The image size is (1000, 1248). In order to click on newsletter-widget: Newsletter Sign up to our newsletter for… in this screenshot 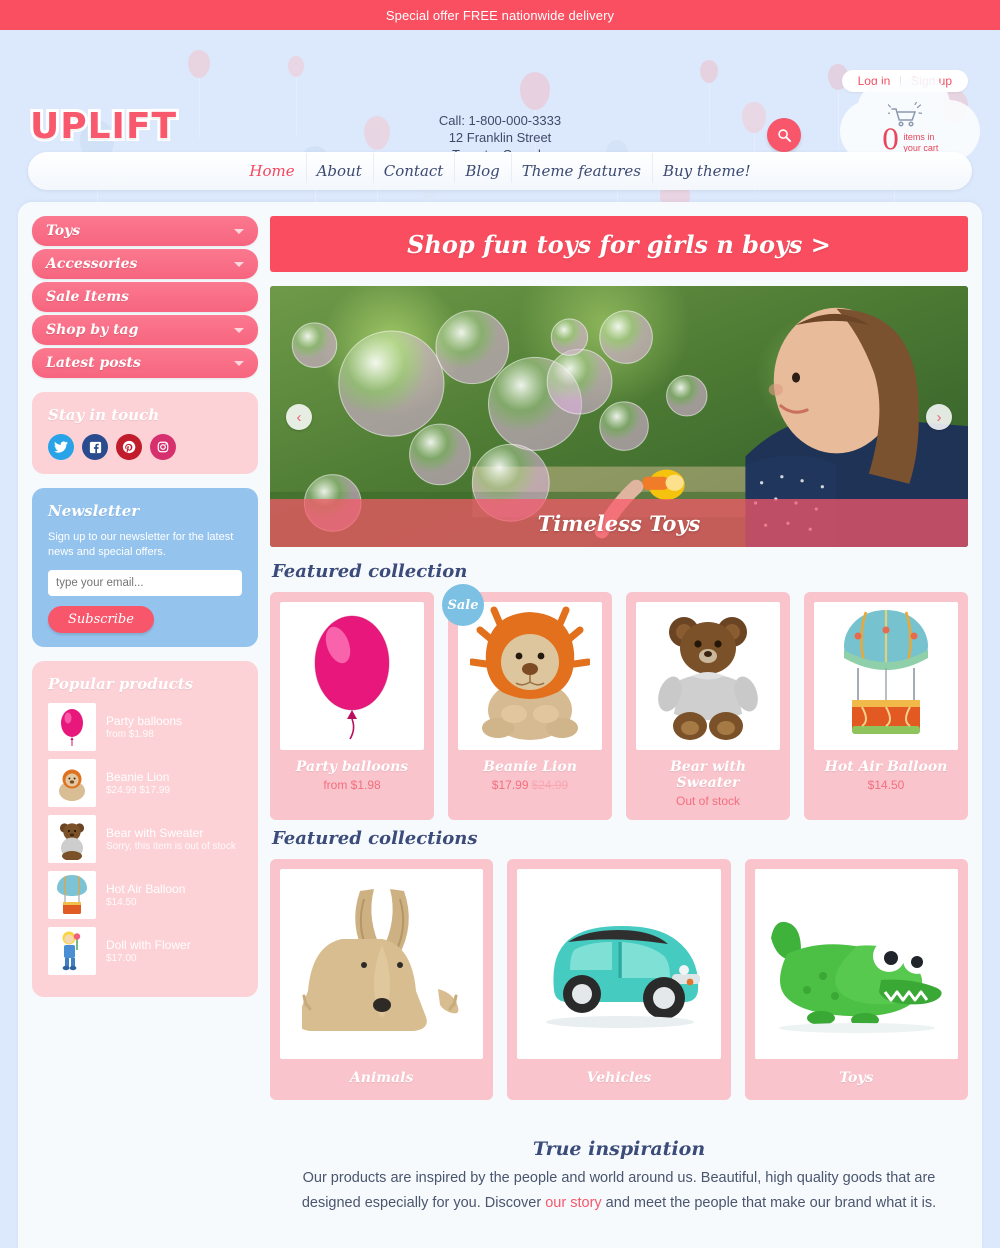, I will do `click(145, 567)`.